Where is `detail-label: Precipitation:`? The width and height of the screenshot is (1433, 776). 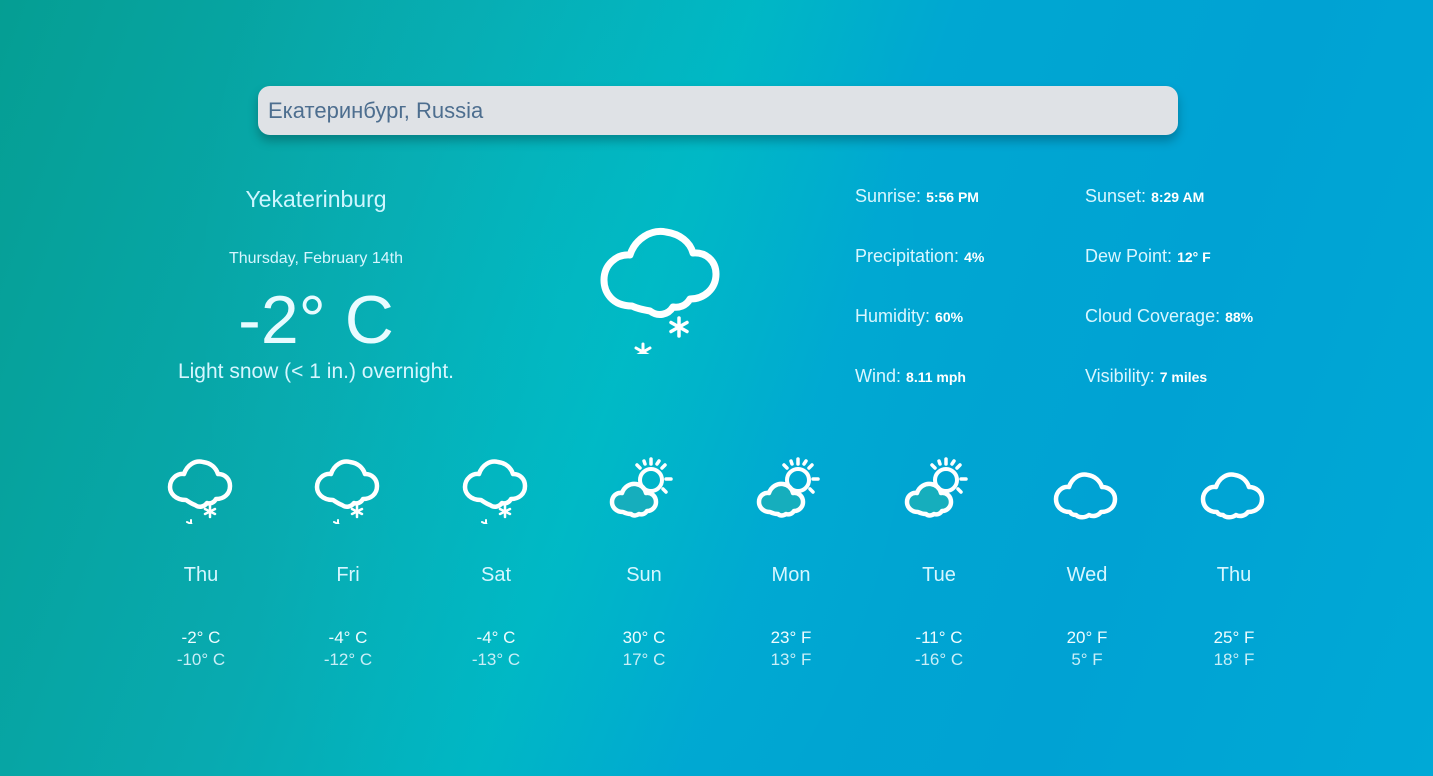
detail-label: Precipitation: is located at coordinates (907, 256).